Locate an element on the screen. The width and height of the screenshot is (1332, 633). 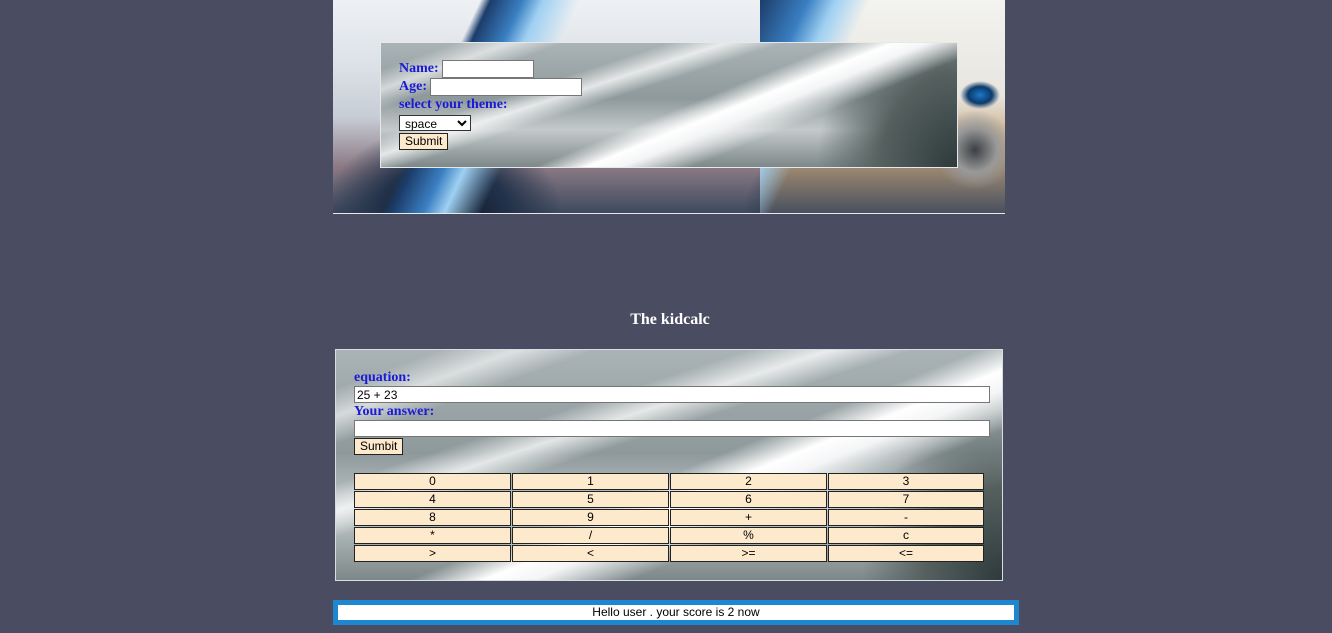
key-1: 1 is located at coordinates (590, 481).